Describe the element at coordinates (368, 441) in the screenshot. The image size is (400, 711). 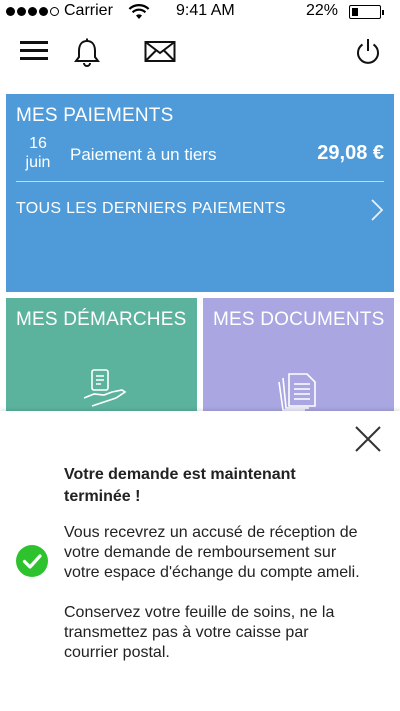
I see `close-icon` at that location.